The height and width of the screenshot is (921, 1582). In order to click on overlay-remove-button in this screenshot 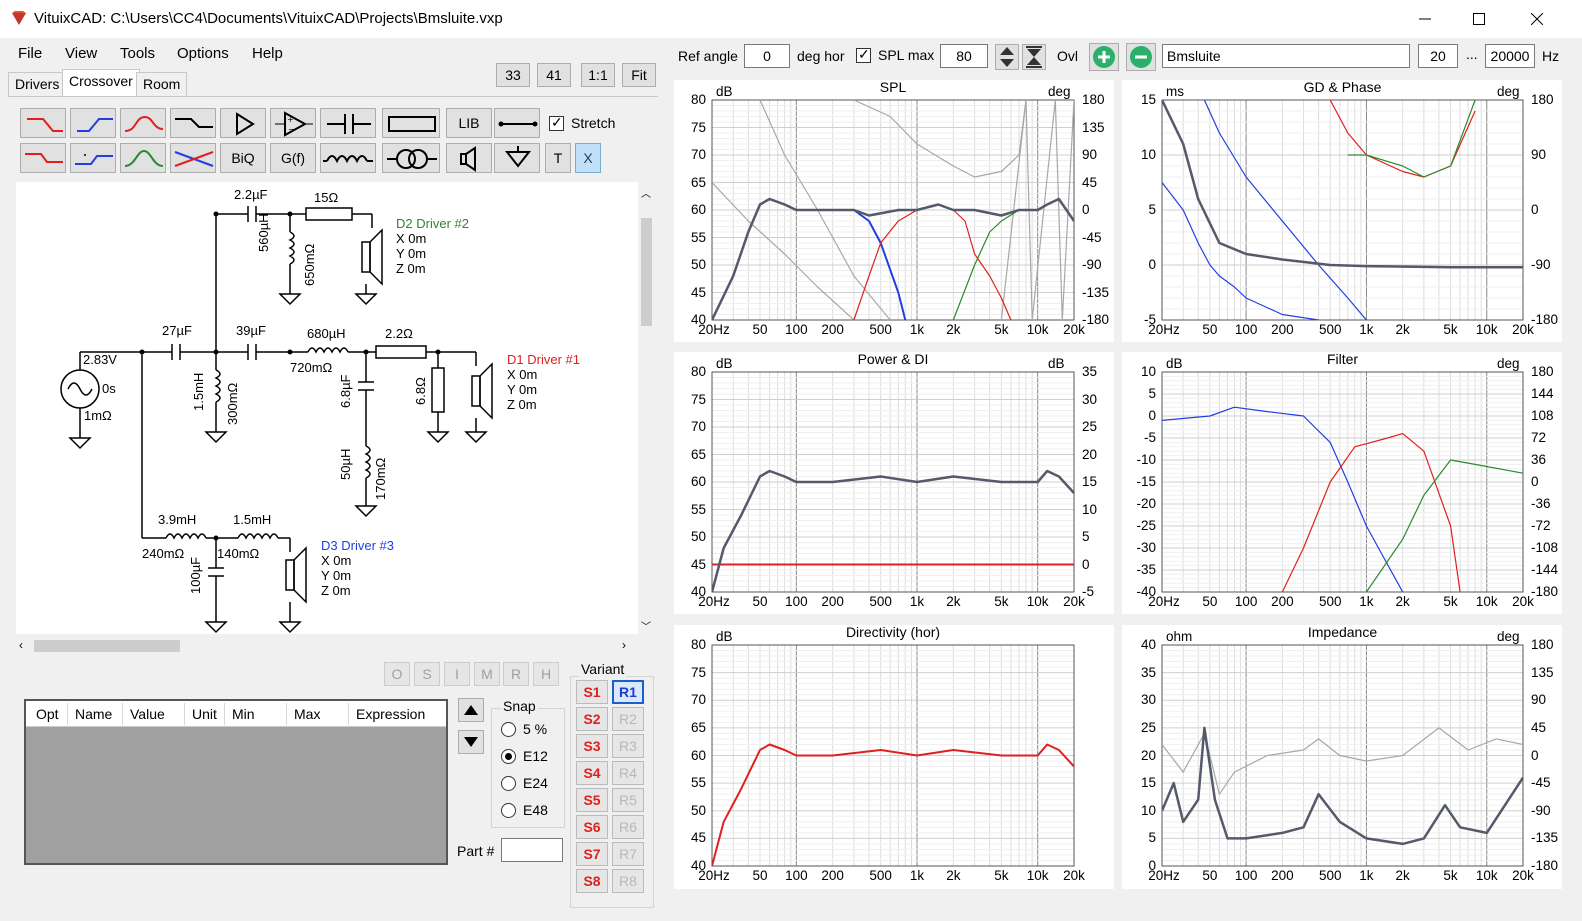, I will do `click(1141, 57)`.